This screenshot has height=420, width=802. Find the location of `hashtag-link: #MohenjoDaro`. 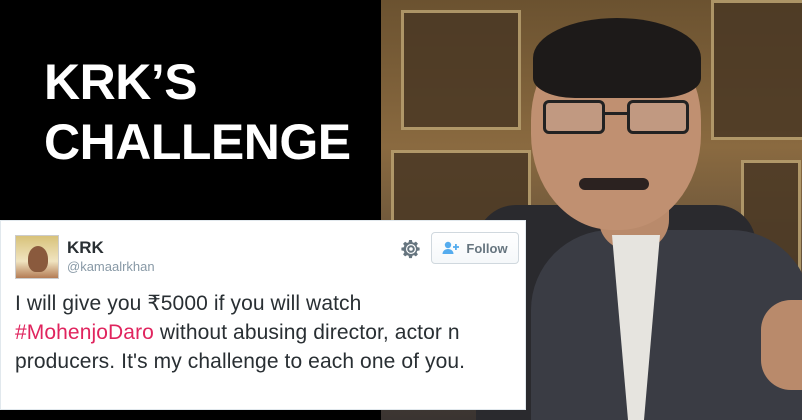

hashtag-link: #MohenjoDaro is located at coordinates (84, 332).